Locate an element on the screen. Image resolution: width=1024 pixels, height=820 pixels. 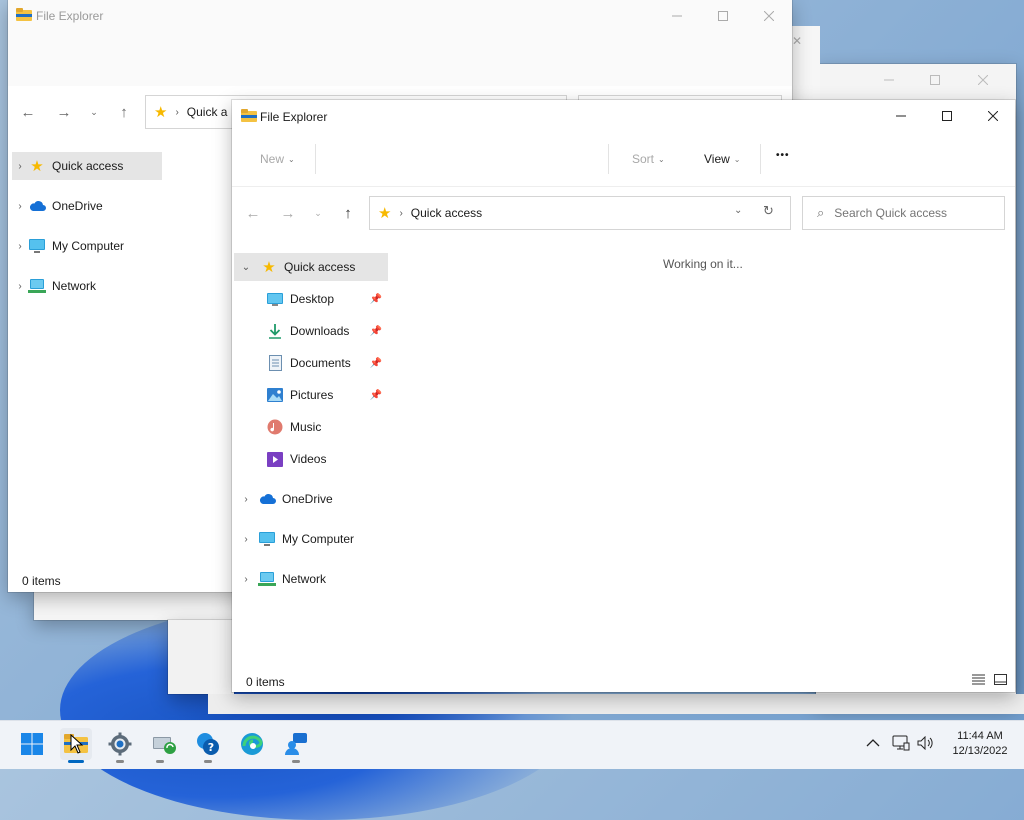
nav-item-documents: Documents 📌 is located at coordinates (327, 363).